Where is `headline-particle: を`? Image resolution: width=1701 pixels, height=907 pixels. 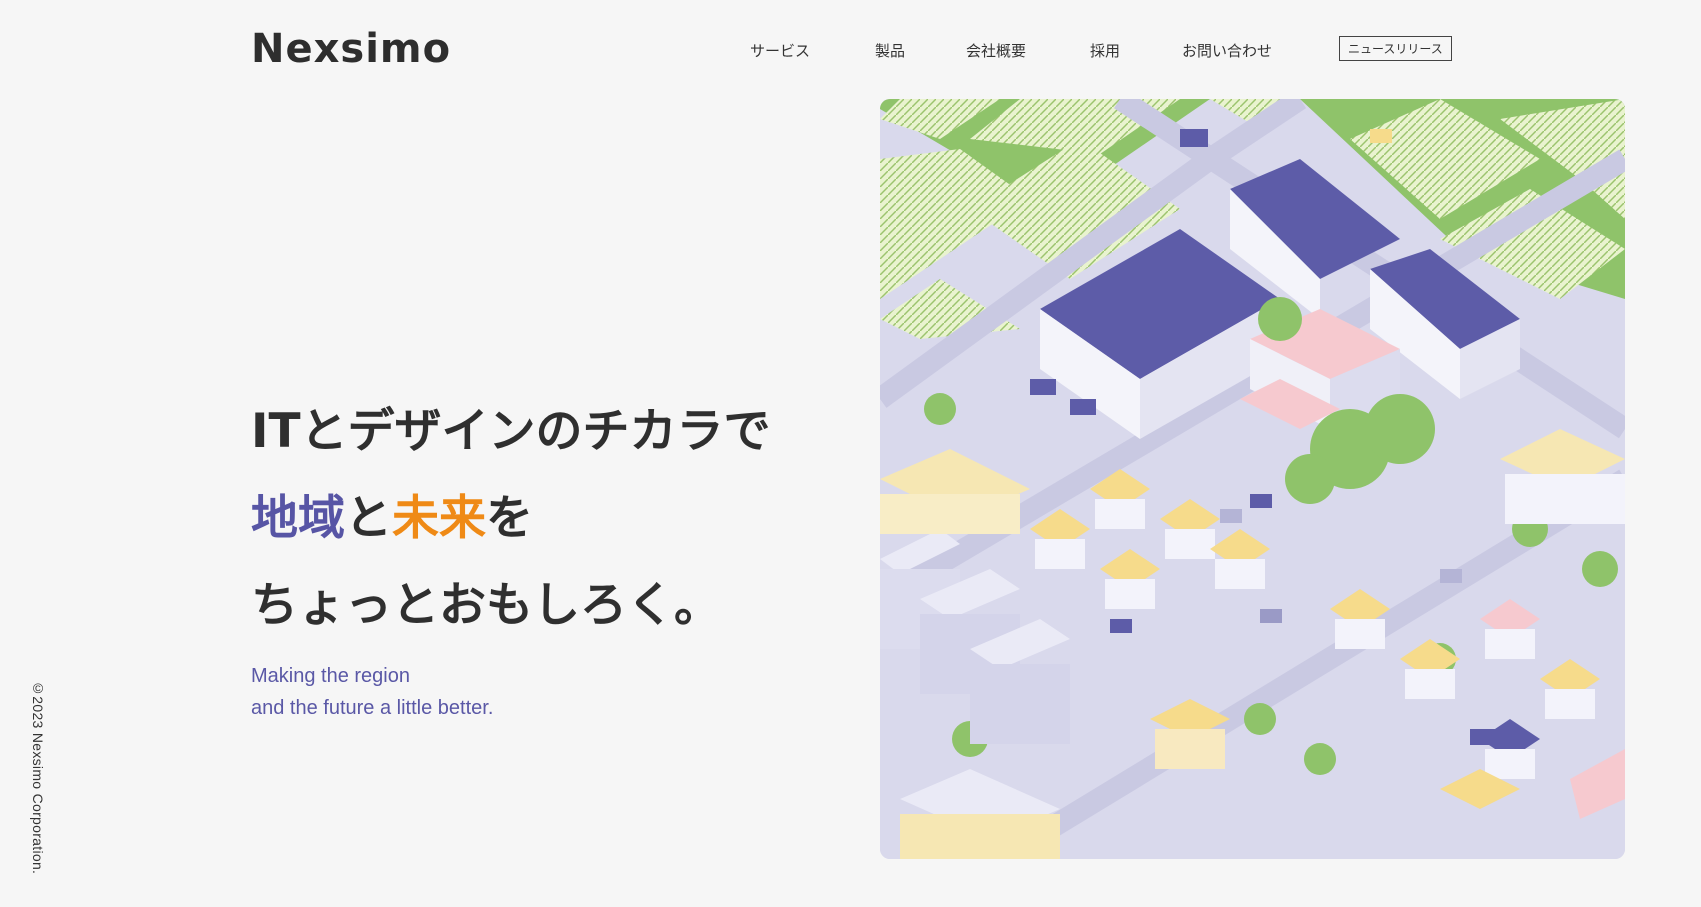 headline-particle: を is located at coordinates (509, 518).